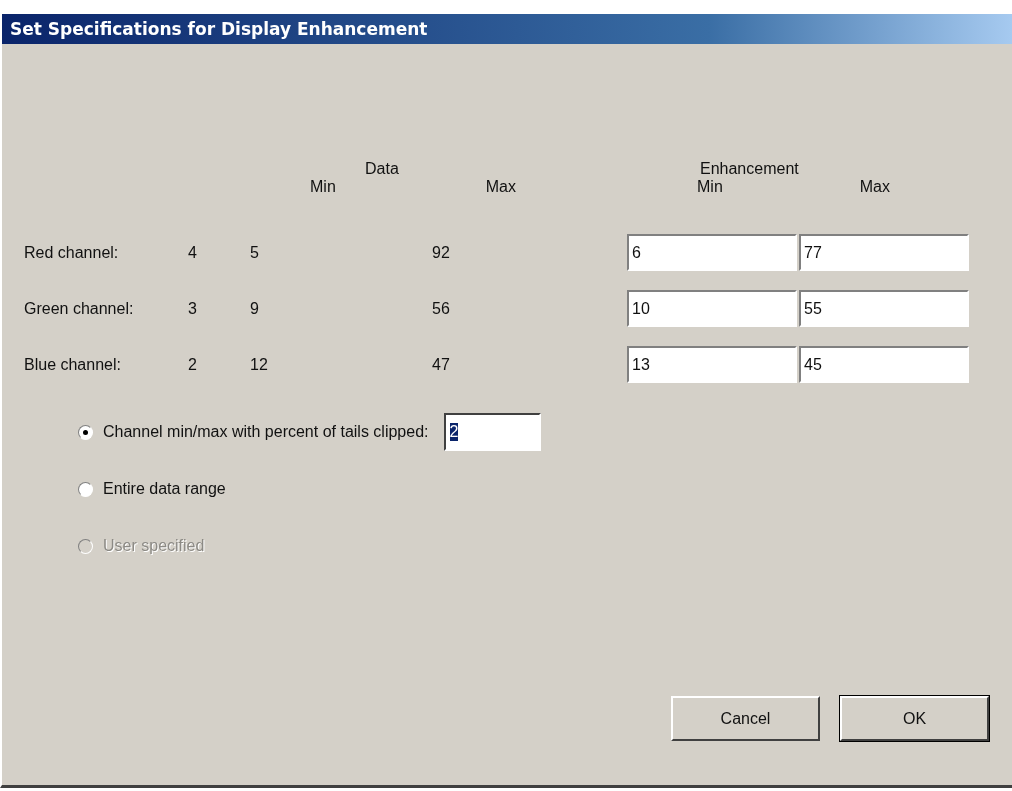 The image size is (1012, 791). Describe the element at coordinates (884, 308) in the screenshot. I see `input-field: 55` at that location.